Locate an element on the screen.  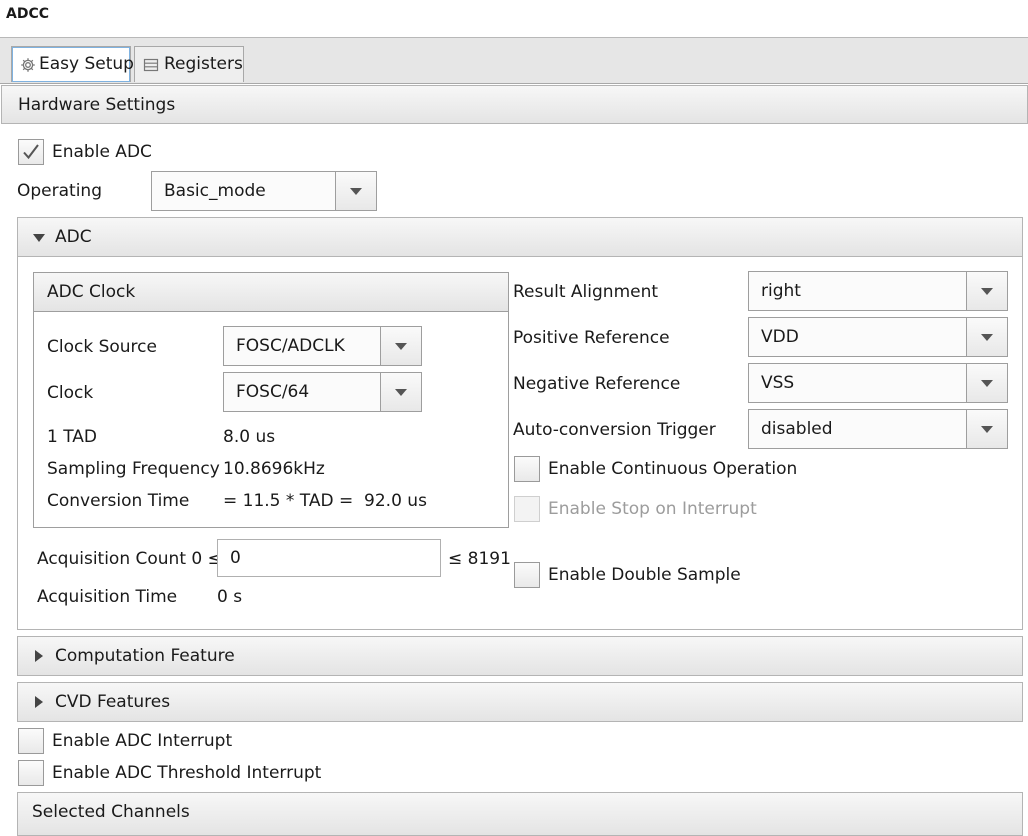
conversion-time-label: Conversion Time is located at coordinates (118, 501).